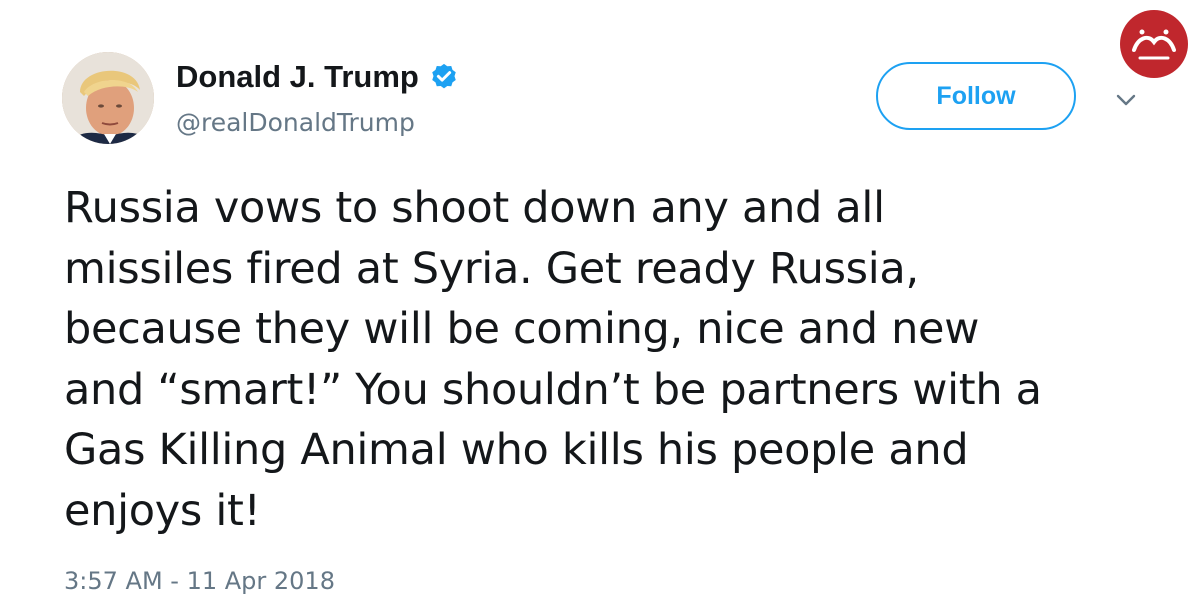 Image resolution: width=1200 pixels, height=610 pixels. I want to click on follow-button: Follow, so click(976, 96).